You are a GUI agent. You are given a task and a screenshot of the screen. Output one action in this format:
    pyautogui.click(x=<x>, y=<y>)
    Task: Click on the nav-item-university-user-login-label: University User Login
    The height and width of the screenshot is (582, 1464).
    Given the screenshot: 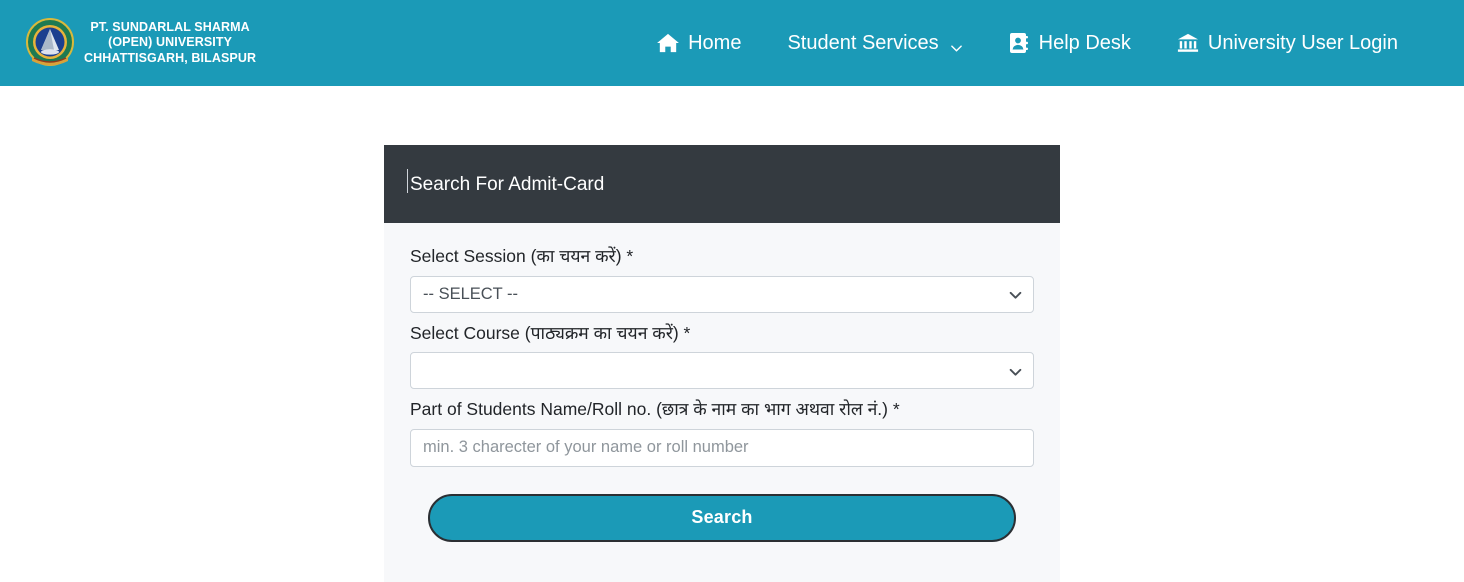 What is the action you would take?
    pyautogui.click(x=1302, y=43)
    